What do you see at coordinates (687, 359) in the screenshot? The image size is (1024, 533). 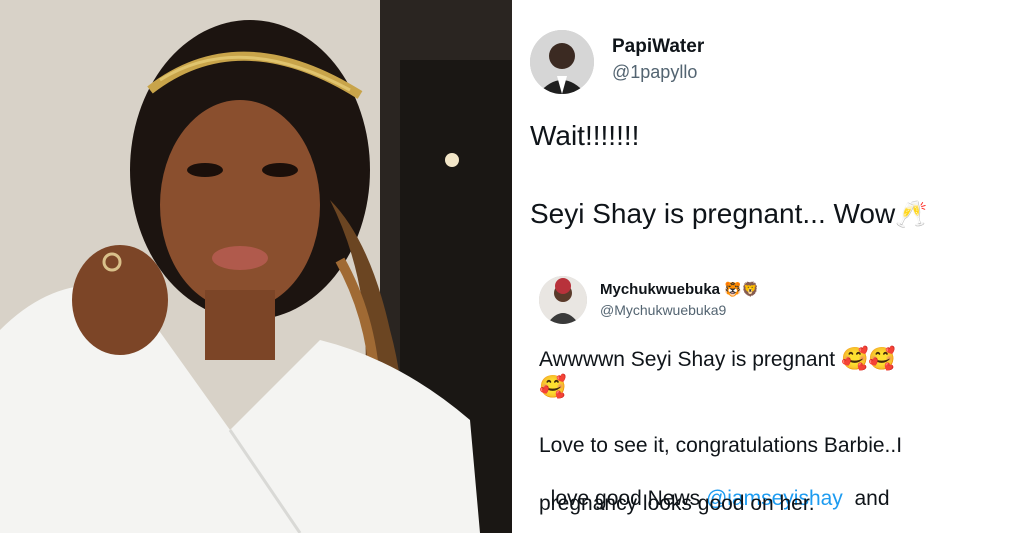 I see `quoted-text: Awwwwn Seyi Shay is pregnant` at bounding box center [687, 359].